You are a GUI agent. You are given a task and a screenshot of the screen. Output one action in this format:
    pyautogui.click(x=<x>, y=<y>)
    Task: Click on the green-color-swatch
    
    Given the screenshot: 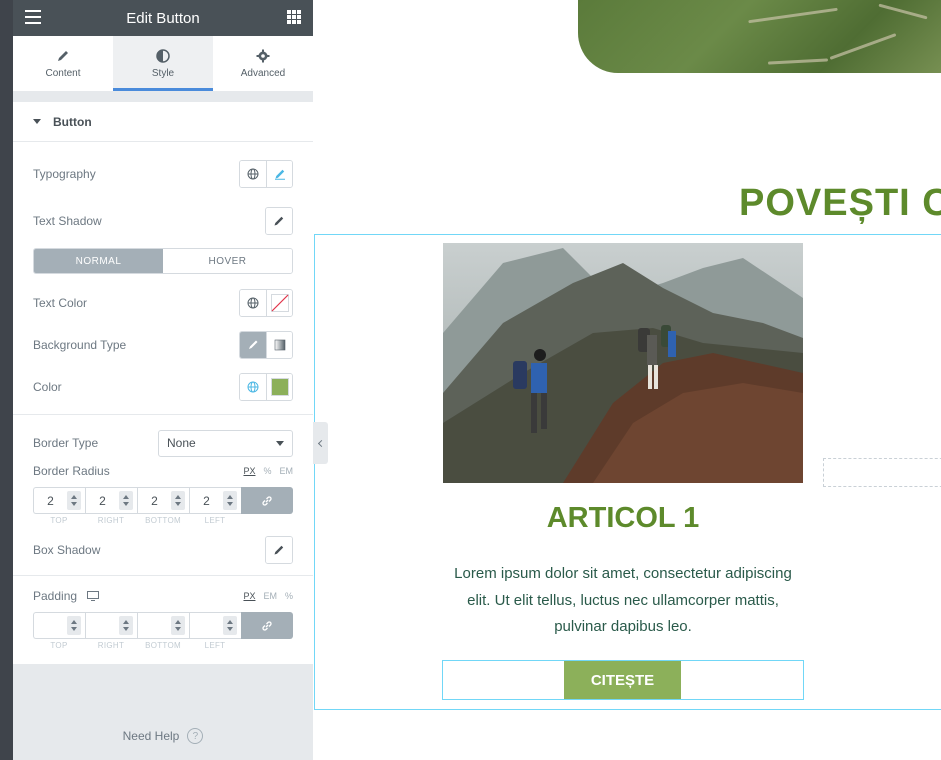 What is the action you would take?
    pyautogui.click(x=279, y=387)
    